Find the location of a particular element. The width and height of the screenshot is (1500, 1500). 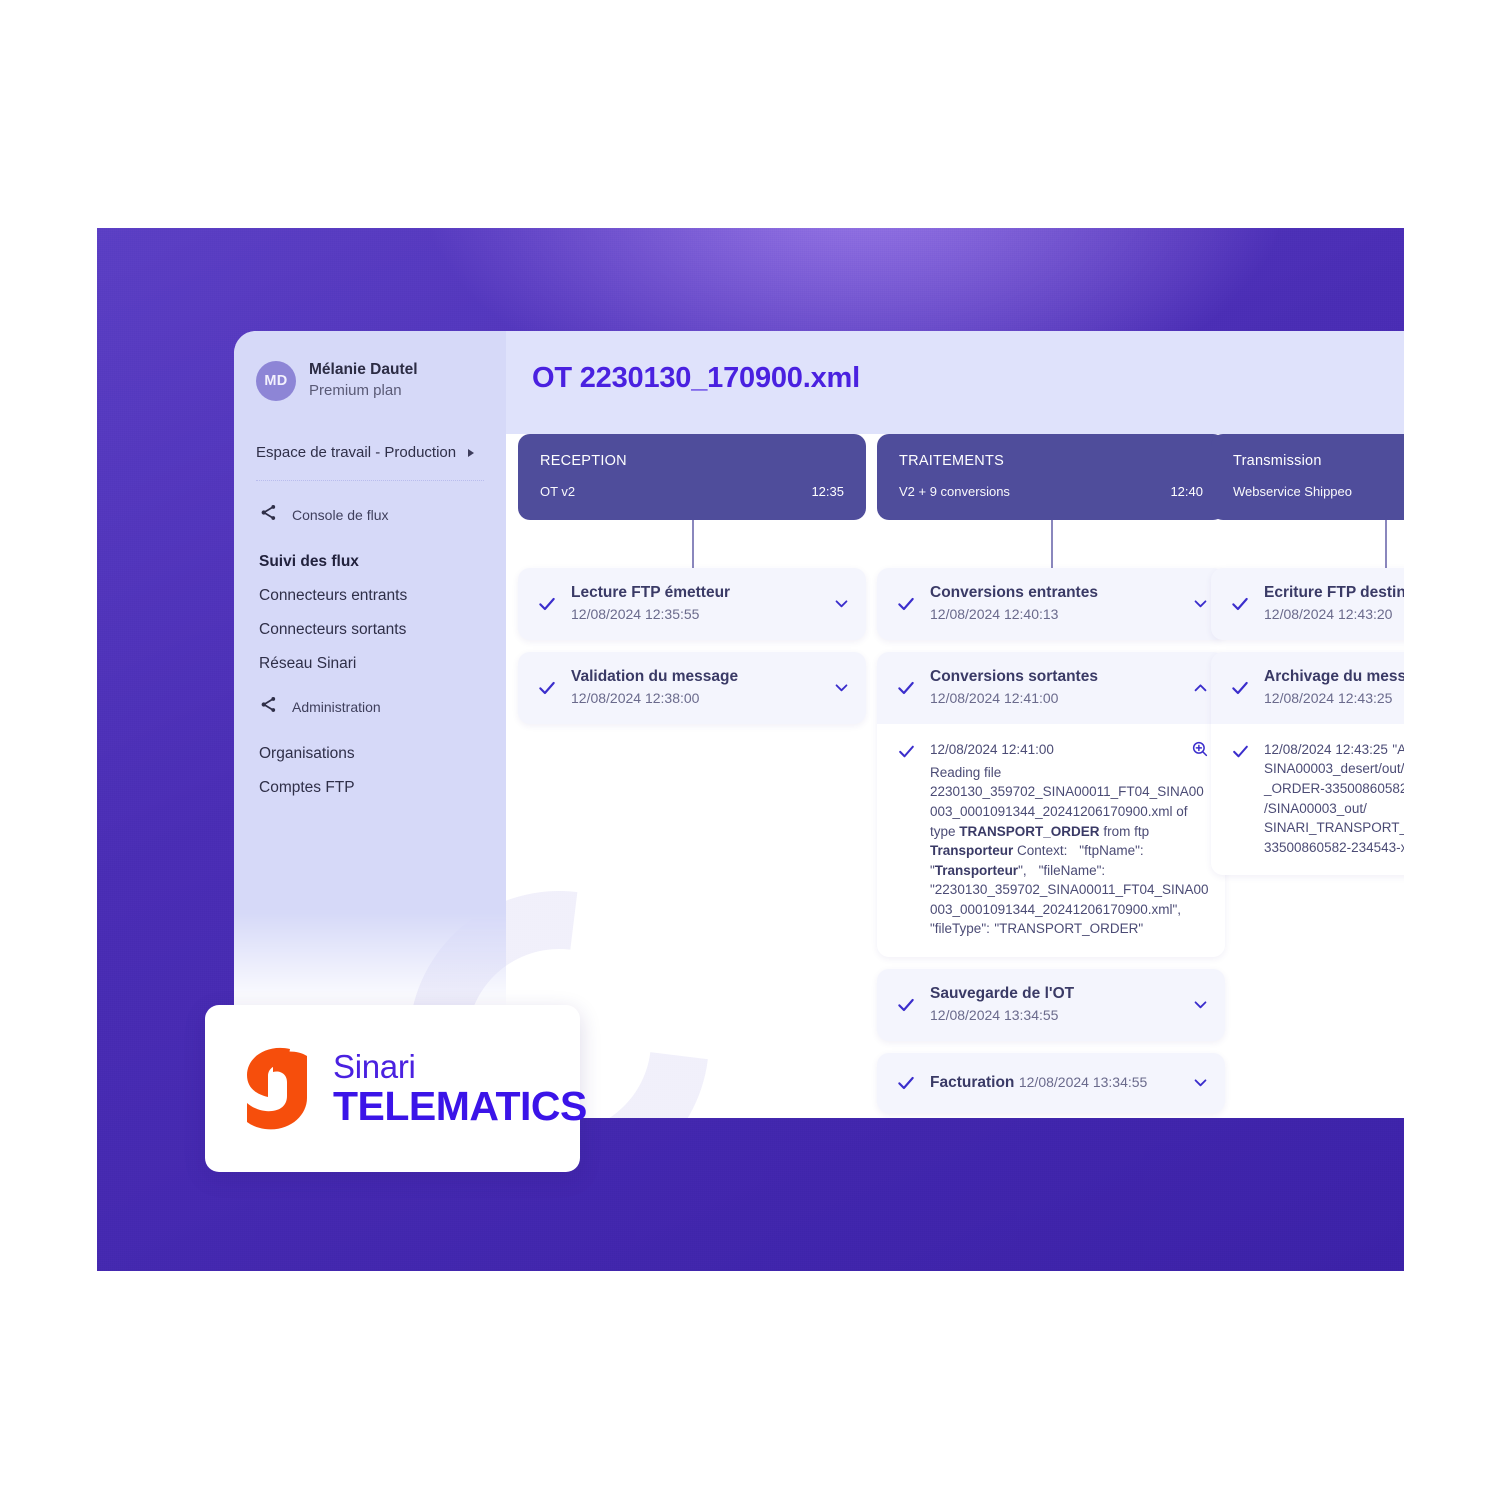

step-card-header: Sauvegarde de l'OT 12/08/2024 13:34:55 is located at coordinates (1051, 1005).